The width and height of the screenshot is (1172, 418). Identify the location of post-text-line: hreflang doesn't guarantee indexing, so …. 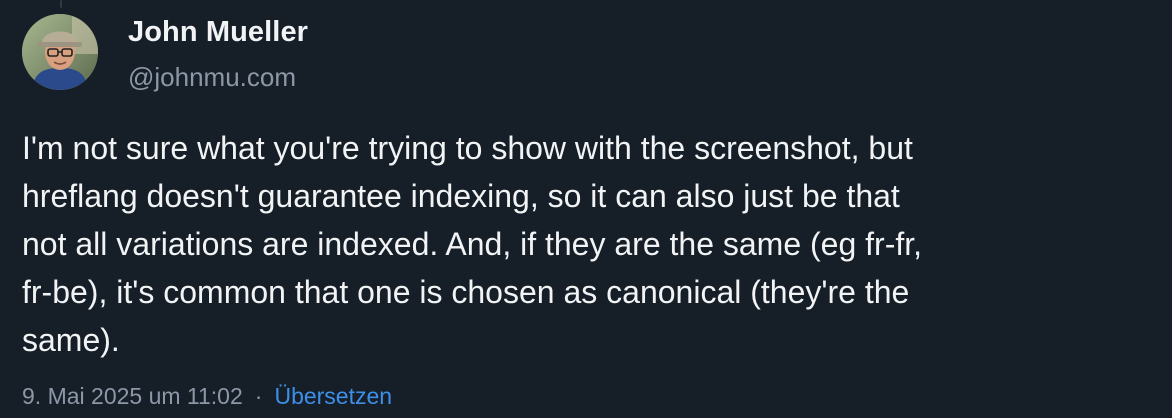
(461, 196).